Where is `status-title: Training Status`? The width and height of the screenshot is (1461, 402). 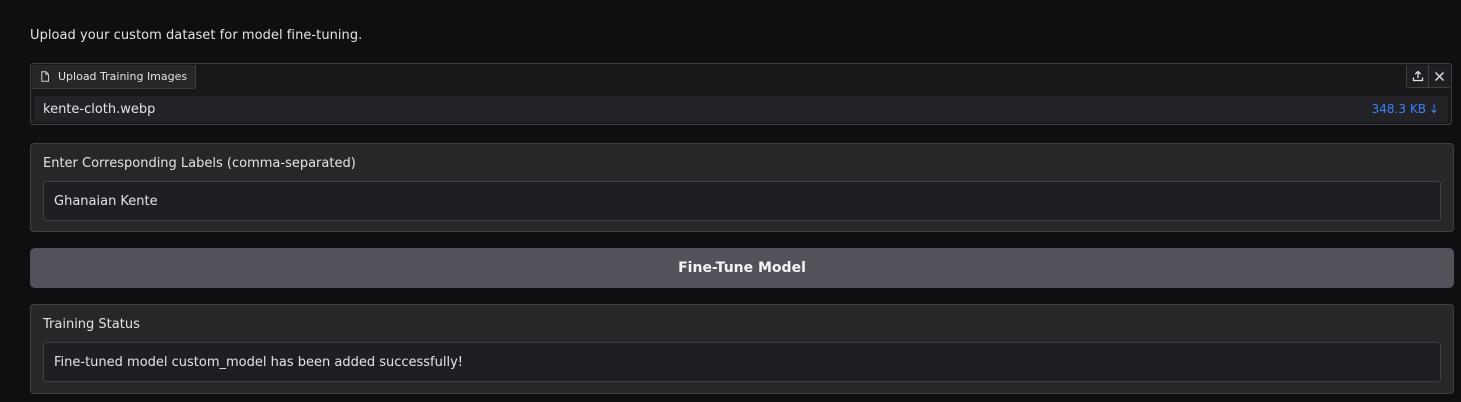 status-title: Training Status is located at coordinates (91, 324).